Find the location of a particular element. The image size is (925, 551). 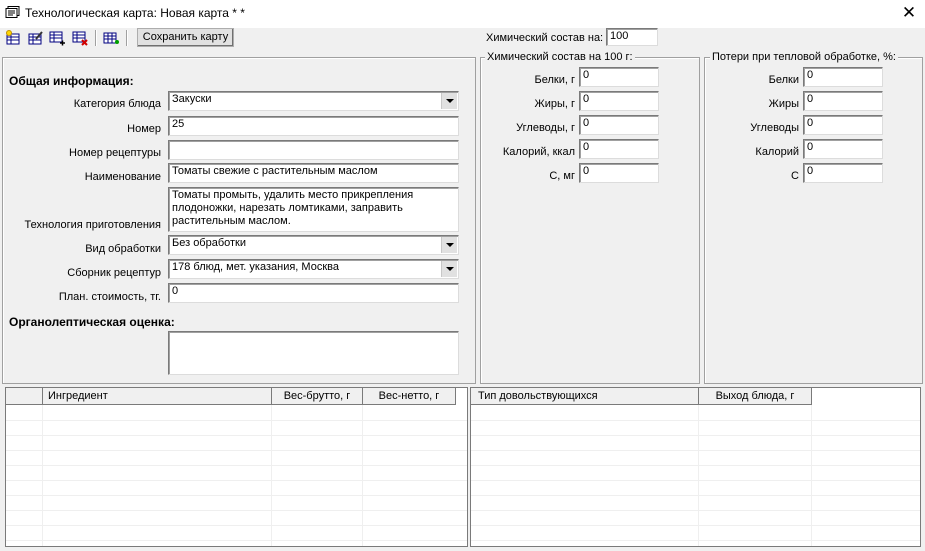

category-value: Закуски is located at coordinates (192, 99).